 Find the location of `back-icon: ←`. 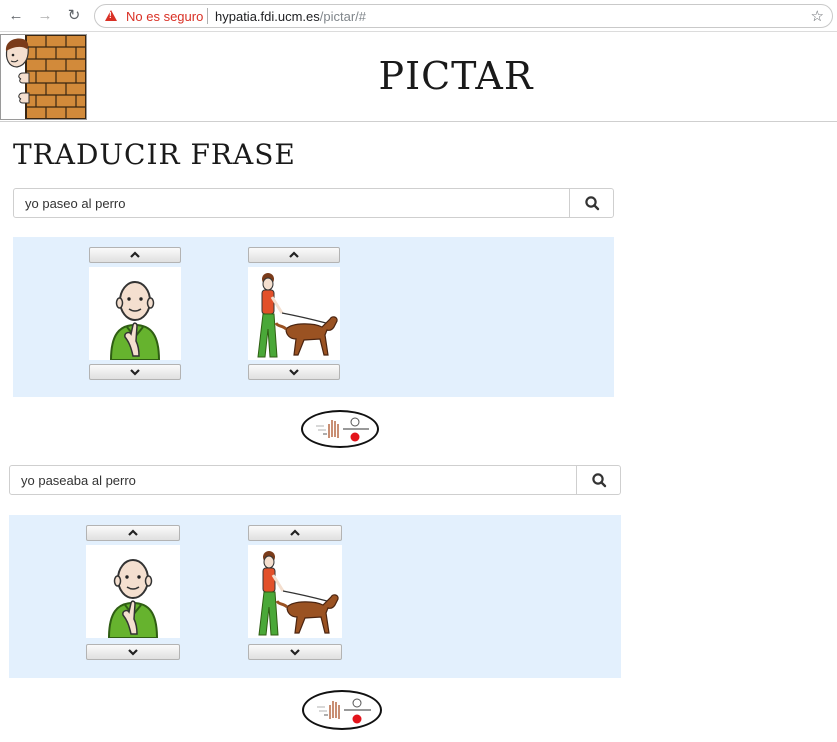

back-icon: ← is located at coordinates (16, 16).